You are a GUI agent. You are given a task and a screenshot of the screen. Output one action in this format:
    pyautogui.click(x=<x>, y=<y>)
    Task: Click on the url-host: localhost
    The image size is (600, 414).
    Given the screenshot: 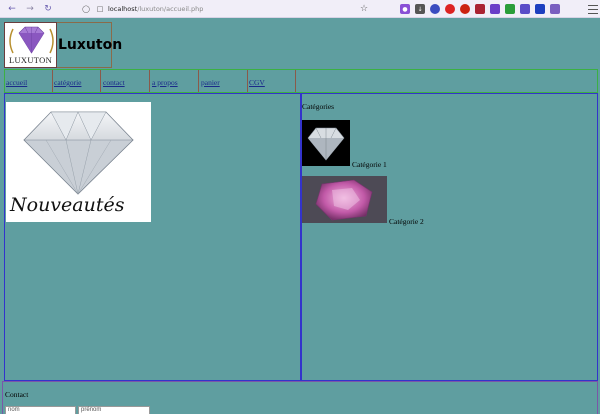 What is the action you would take?
    pyautogui.click(x=123, y=9)
    